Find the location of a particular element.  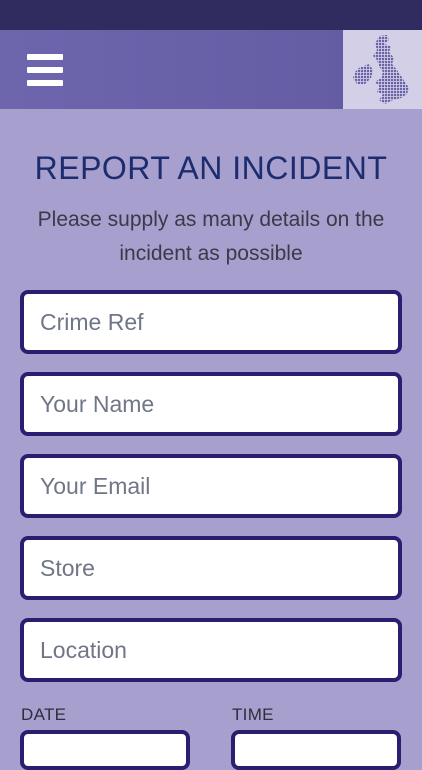

name-input is located at coordinates (211, 404).